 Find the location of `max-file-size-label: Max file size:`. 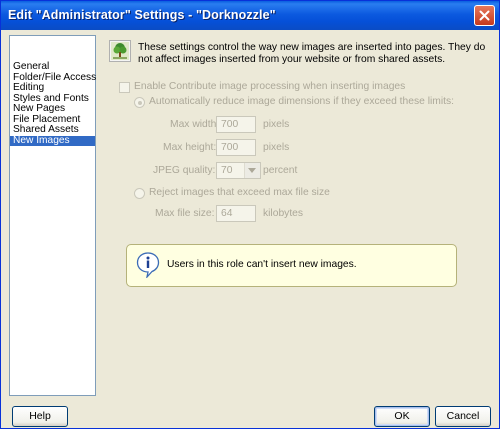

max-file-size-label: Max file size: is located at coordinates (185, 213).